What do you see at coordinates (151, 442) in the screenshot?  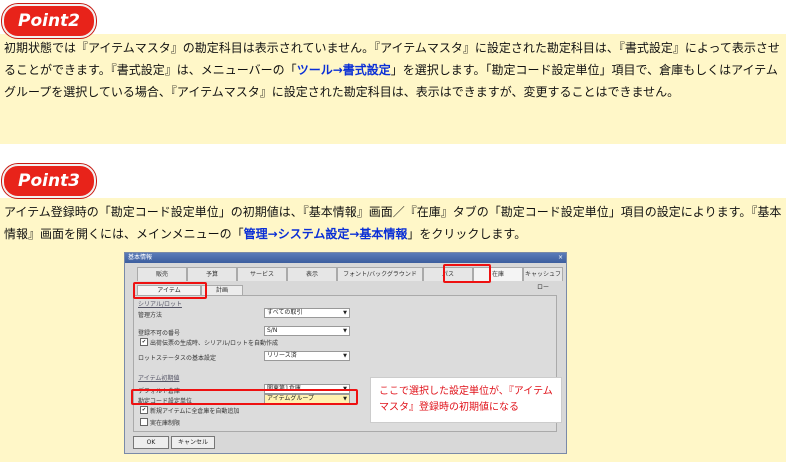 I see `ok-button: OK` at bounding box center [151, 442].